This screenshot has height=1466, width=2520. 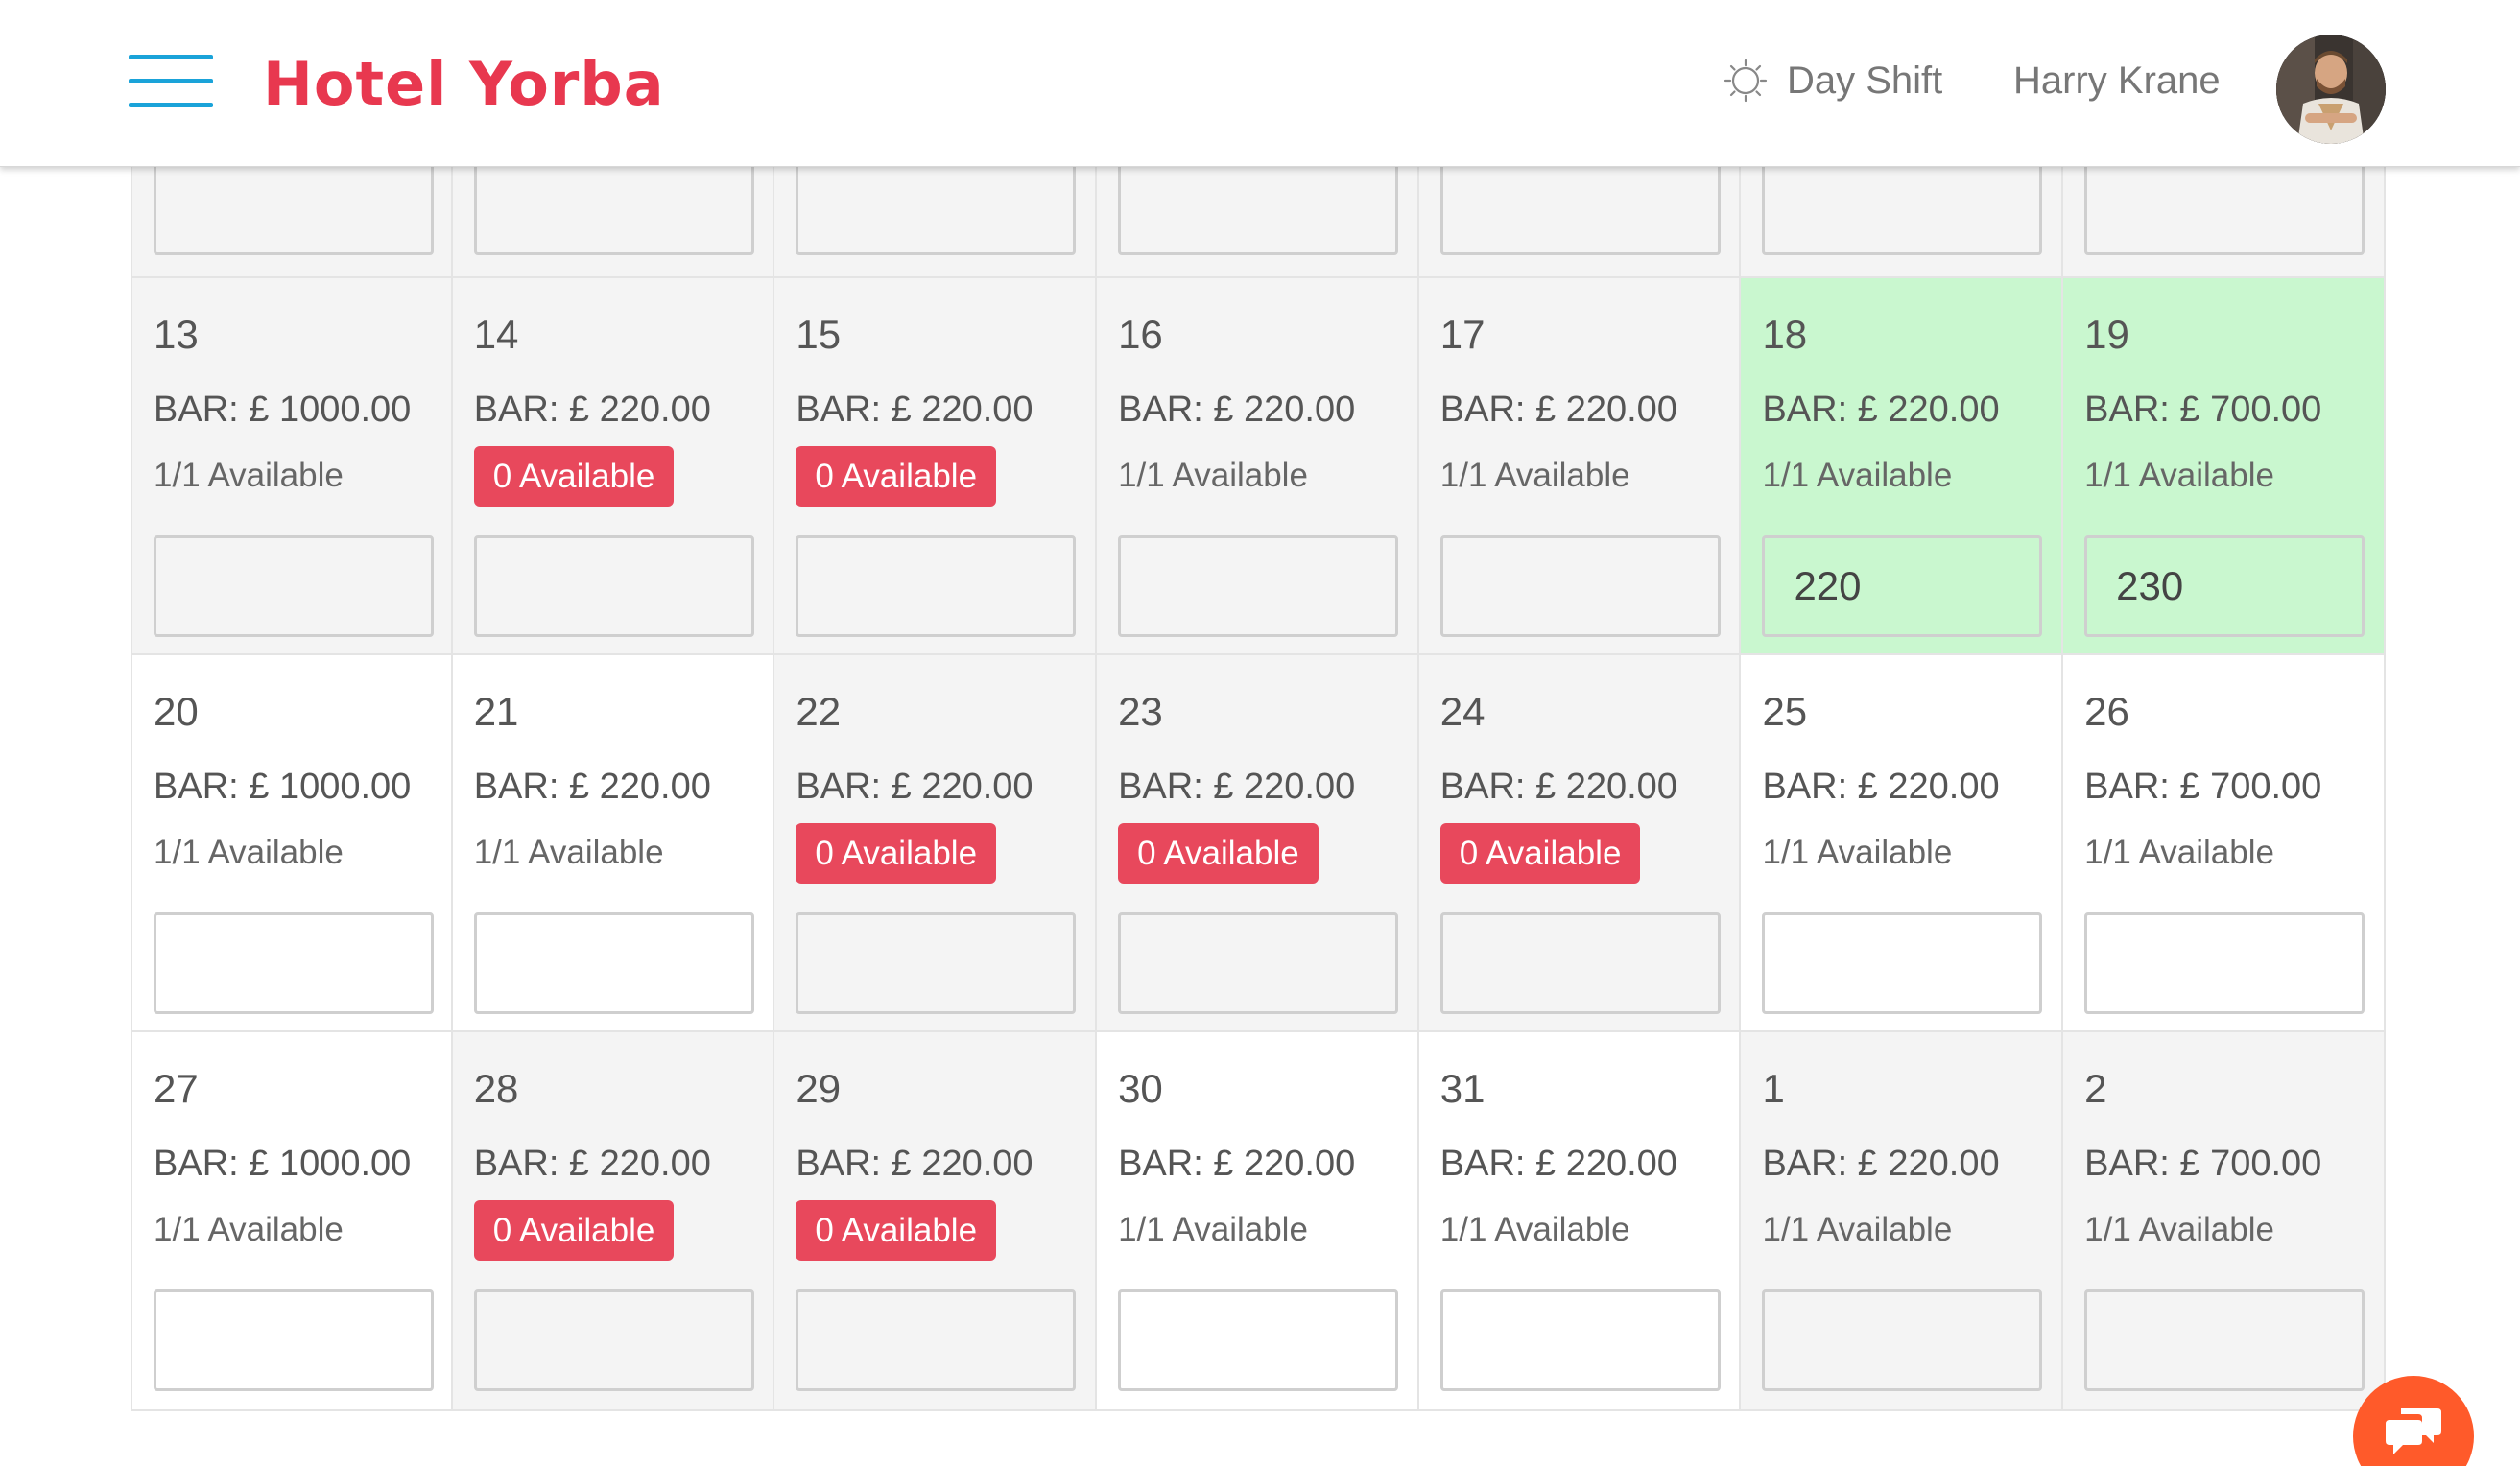 I want to click on hamburger-menu-icon, so click(x=171, y=80).